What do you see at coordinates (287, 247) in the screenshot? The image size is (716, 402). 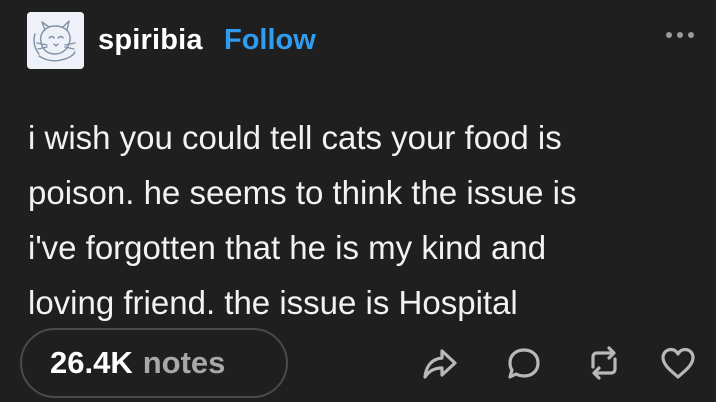 I see `post-line: i've forgotten that he is my kind and` at bounding box center [287, 247].